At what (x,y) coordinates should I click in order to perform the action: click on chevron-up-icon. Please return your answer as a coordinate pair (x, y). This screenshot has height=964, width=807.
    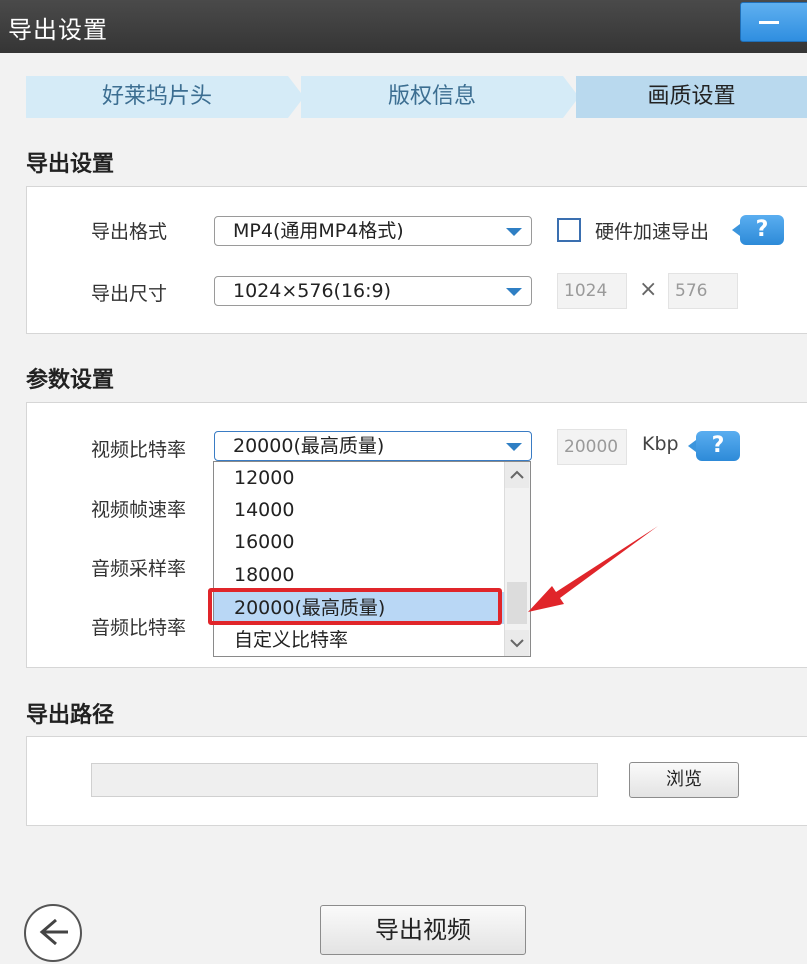
    Looking at the image, I should click on (517, 474).